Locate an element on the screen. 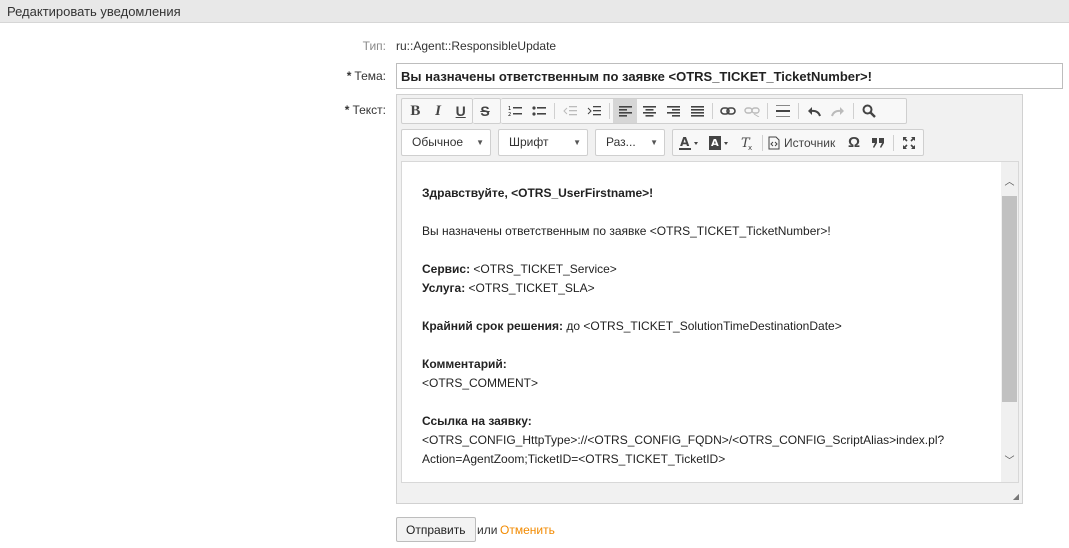 Image resolution: width=1069 pixels, height=548 pixels. search-icon is located at coordinates (869, 111).